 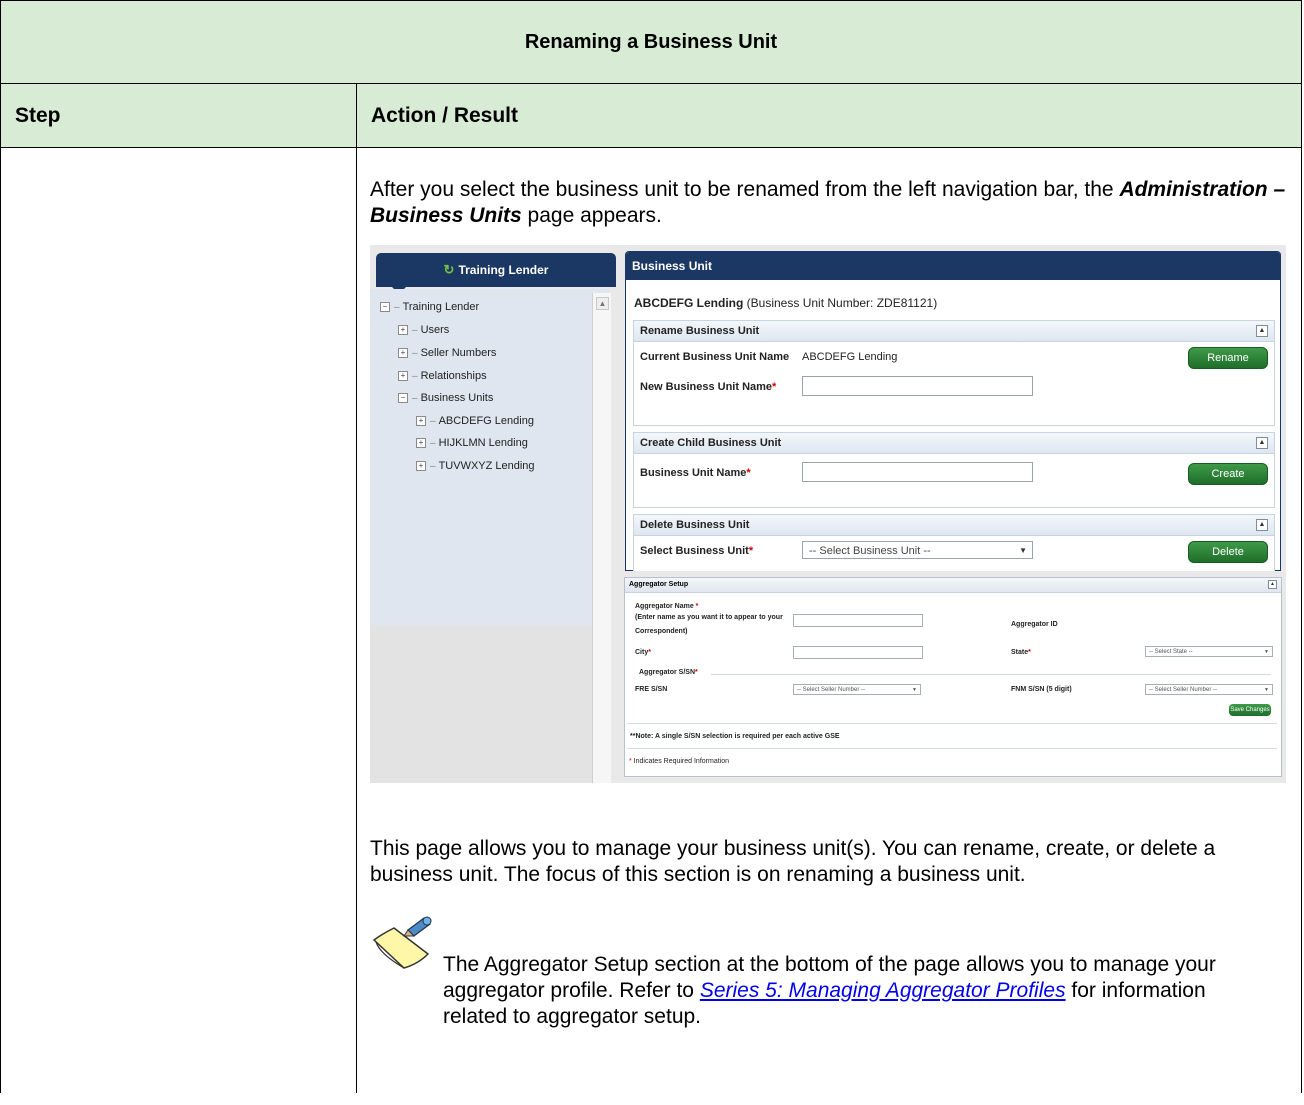 What do you see at coordinates (503, 270) in the screenshot?
I see `nav-header-label: Training Lender` at bounding box center [503, 270].